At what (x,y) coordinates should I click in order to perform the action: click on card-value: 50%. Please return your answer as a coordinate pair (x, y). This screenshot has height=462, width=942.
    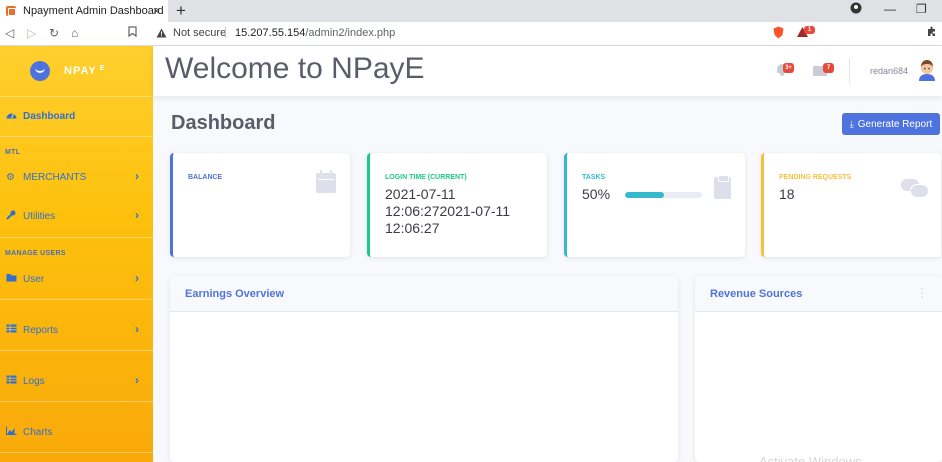
    Looking at the image, I should click on (596, 194).